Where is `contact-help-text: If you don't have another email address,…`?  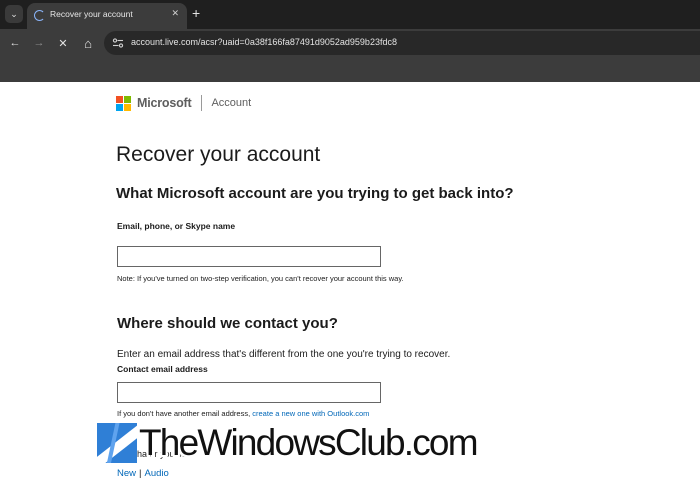
contact-help-text: If you don't have another email address,… is located at coordinates (243, 413).